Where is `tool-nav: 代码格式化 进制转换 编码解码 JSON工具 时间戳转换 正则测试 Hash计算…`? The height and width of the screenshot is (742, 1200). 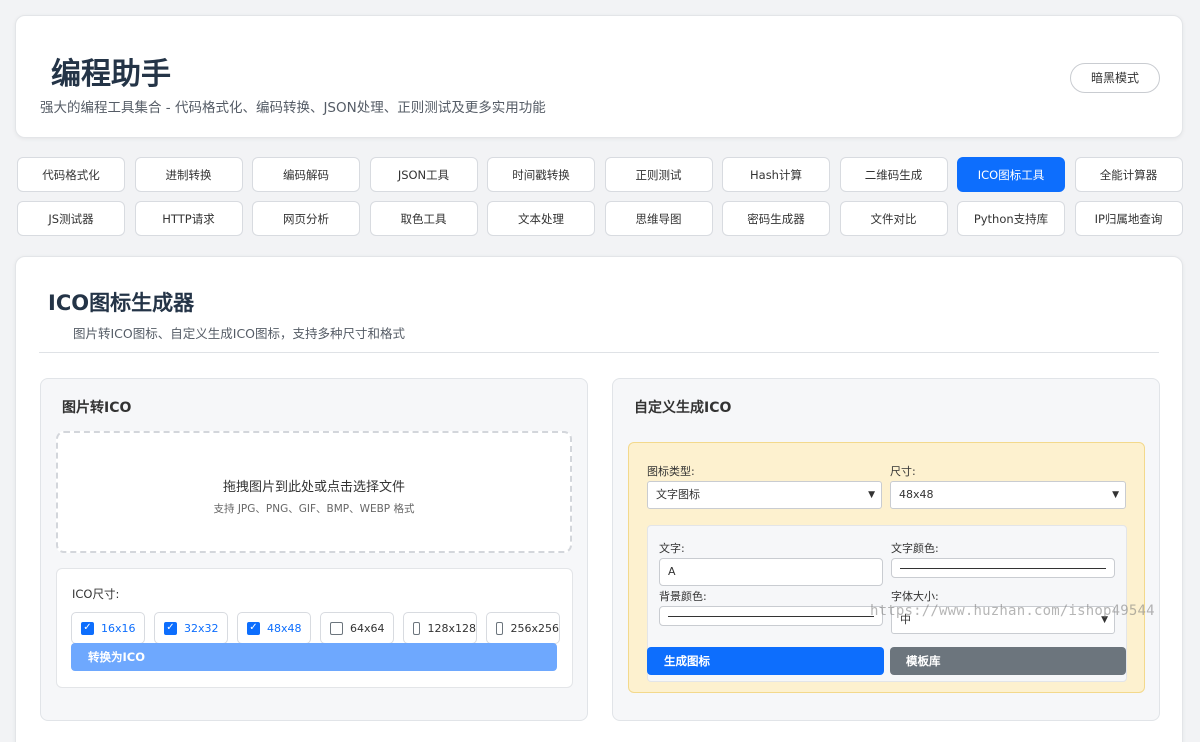
tool-nav: 代码格式化 进制转换 编码解码 JSON工具 时间戳转换 正则测试 Hash计算… is located at coordinates (600, 196).